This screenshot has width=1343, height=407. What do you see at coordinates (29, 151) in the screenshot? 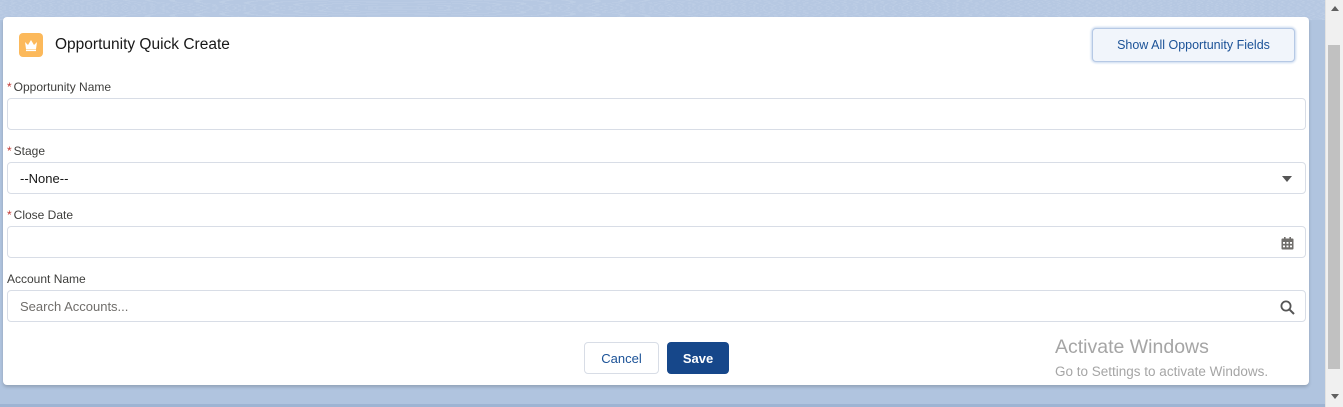
I see `stage-label-text: Stage` at bounding box center [29, 151].